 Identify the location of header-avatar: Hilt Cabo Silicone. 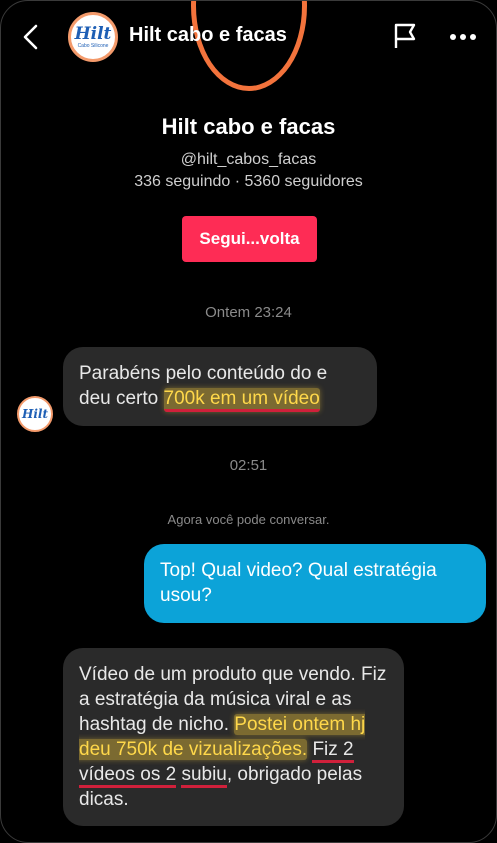
(93, 37).